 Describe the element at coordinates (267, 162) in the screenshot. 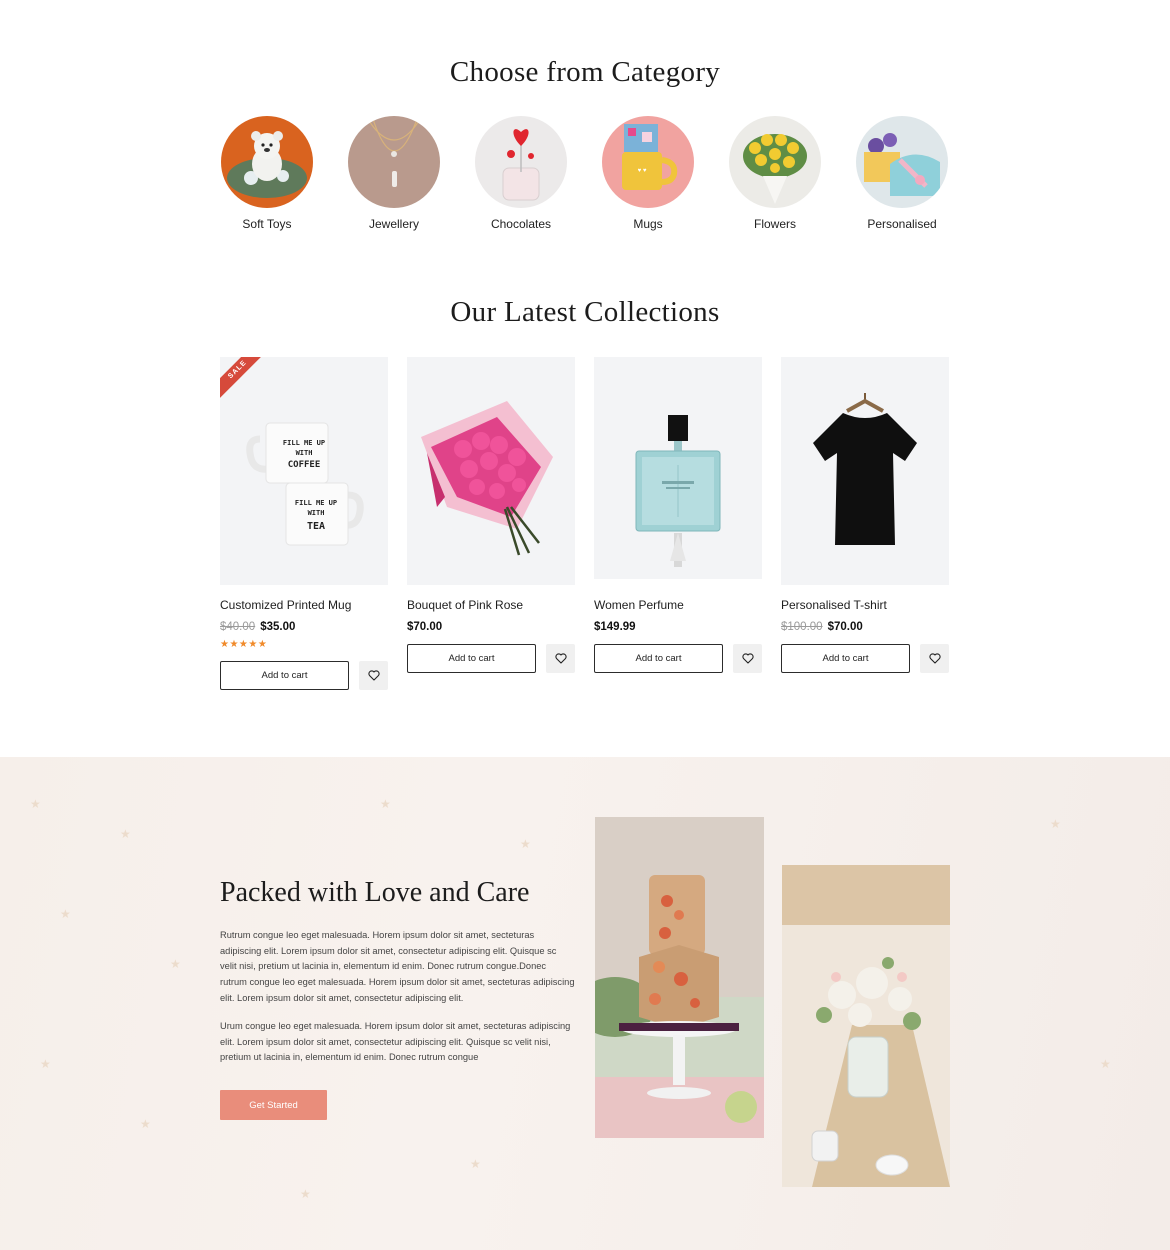

I see `teddy-bear-image` at that location.